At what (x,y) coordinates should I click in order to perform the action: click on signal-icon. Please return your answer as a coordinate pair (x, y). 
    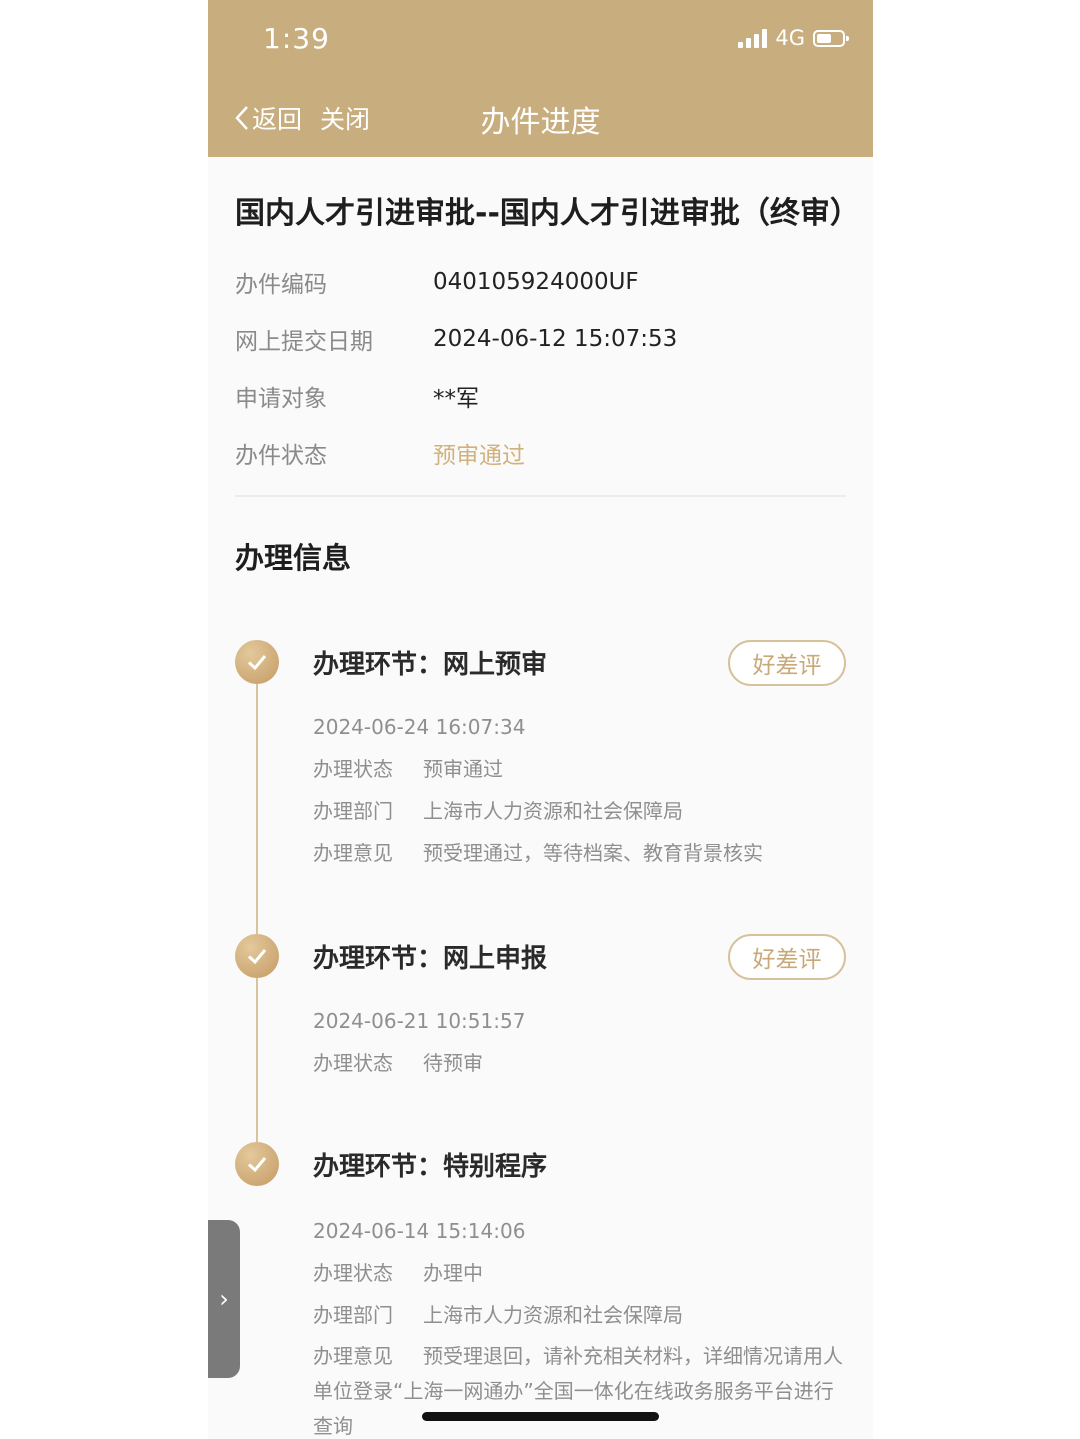
    Looking at the image, I should click on (753, 38).